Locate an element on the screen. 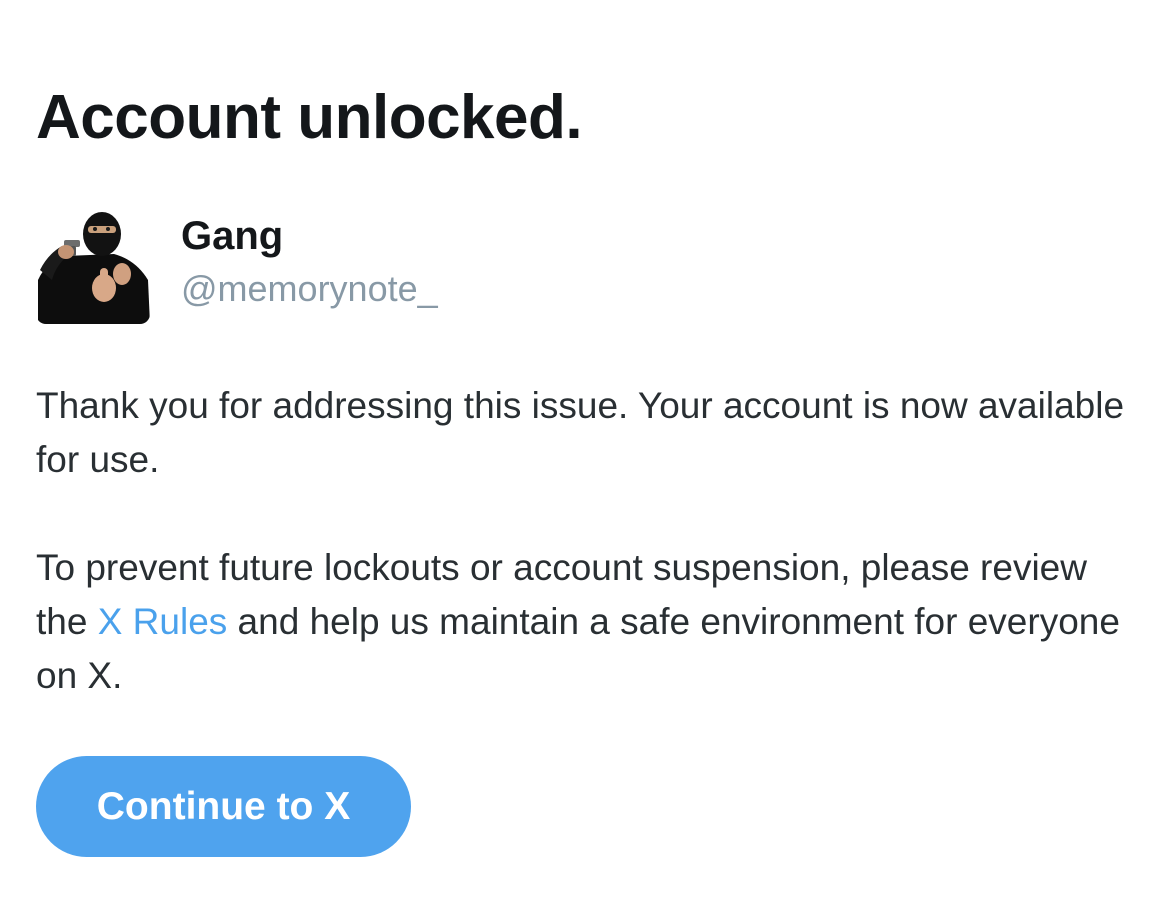 The width and height of the screenshot is (1170, 903). avatar-image is located at coordinates (93, 267).